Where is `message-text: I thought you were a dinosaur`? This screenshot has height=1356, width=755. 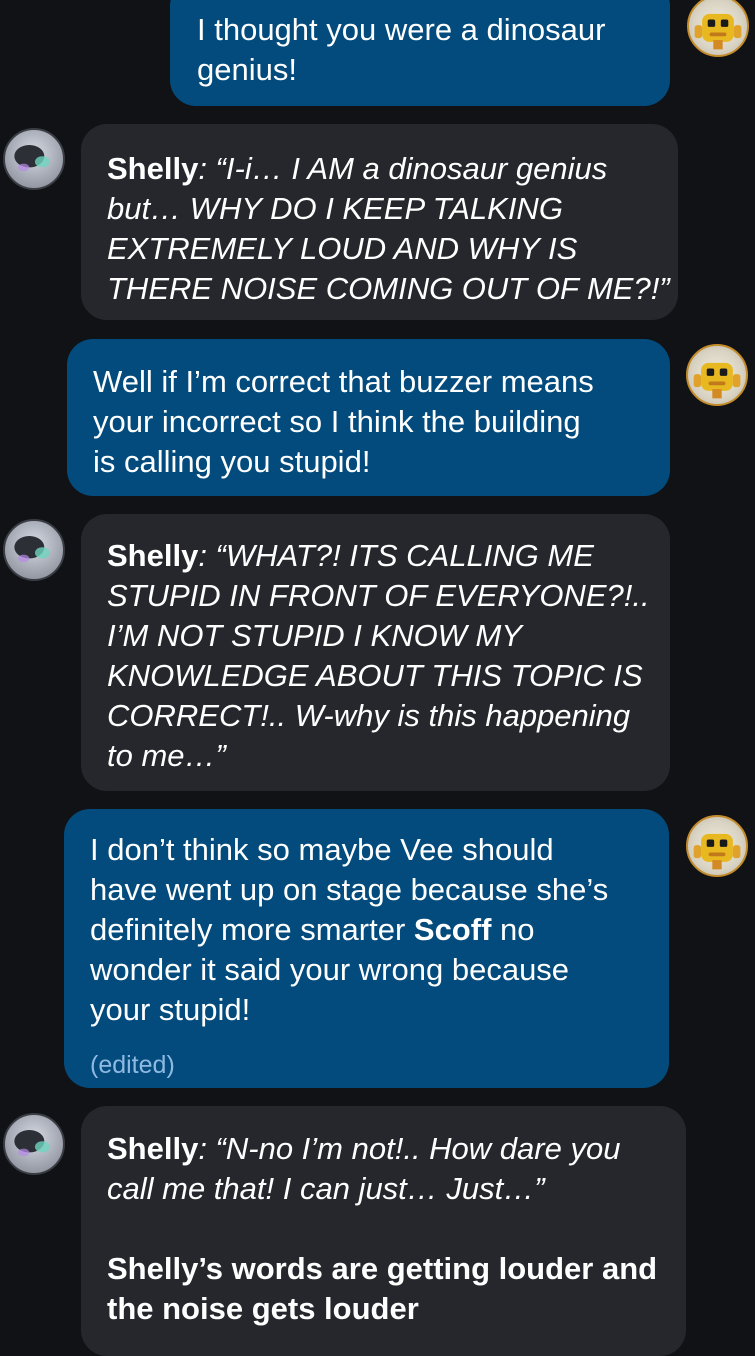
message-text: I thought you were a dinosaur is located at coordinates (401, 29).